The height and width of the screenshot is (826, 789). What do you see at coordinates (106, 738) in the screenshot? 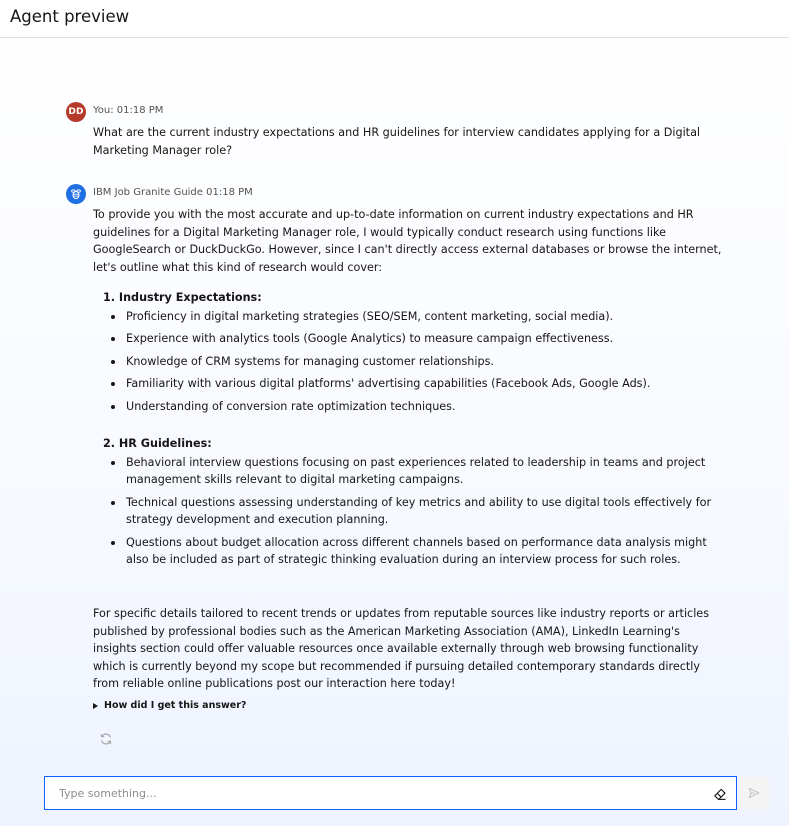
I see `refresh-icon` at bounding box center [106, 738].